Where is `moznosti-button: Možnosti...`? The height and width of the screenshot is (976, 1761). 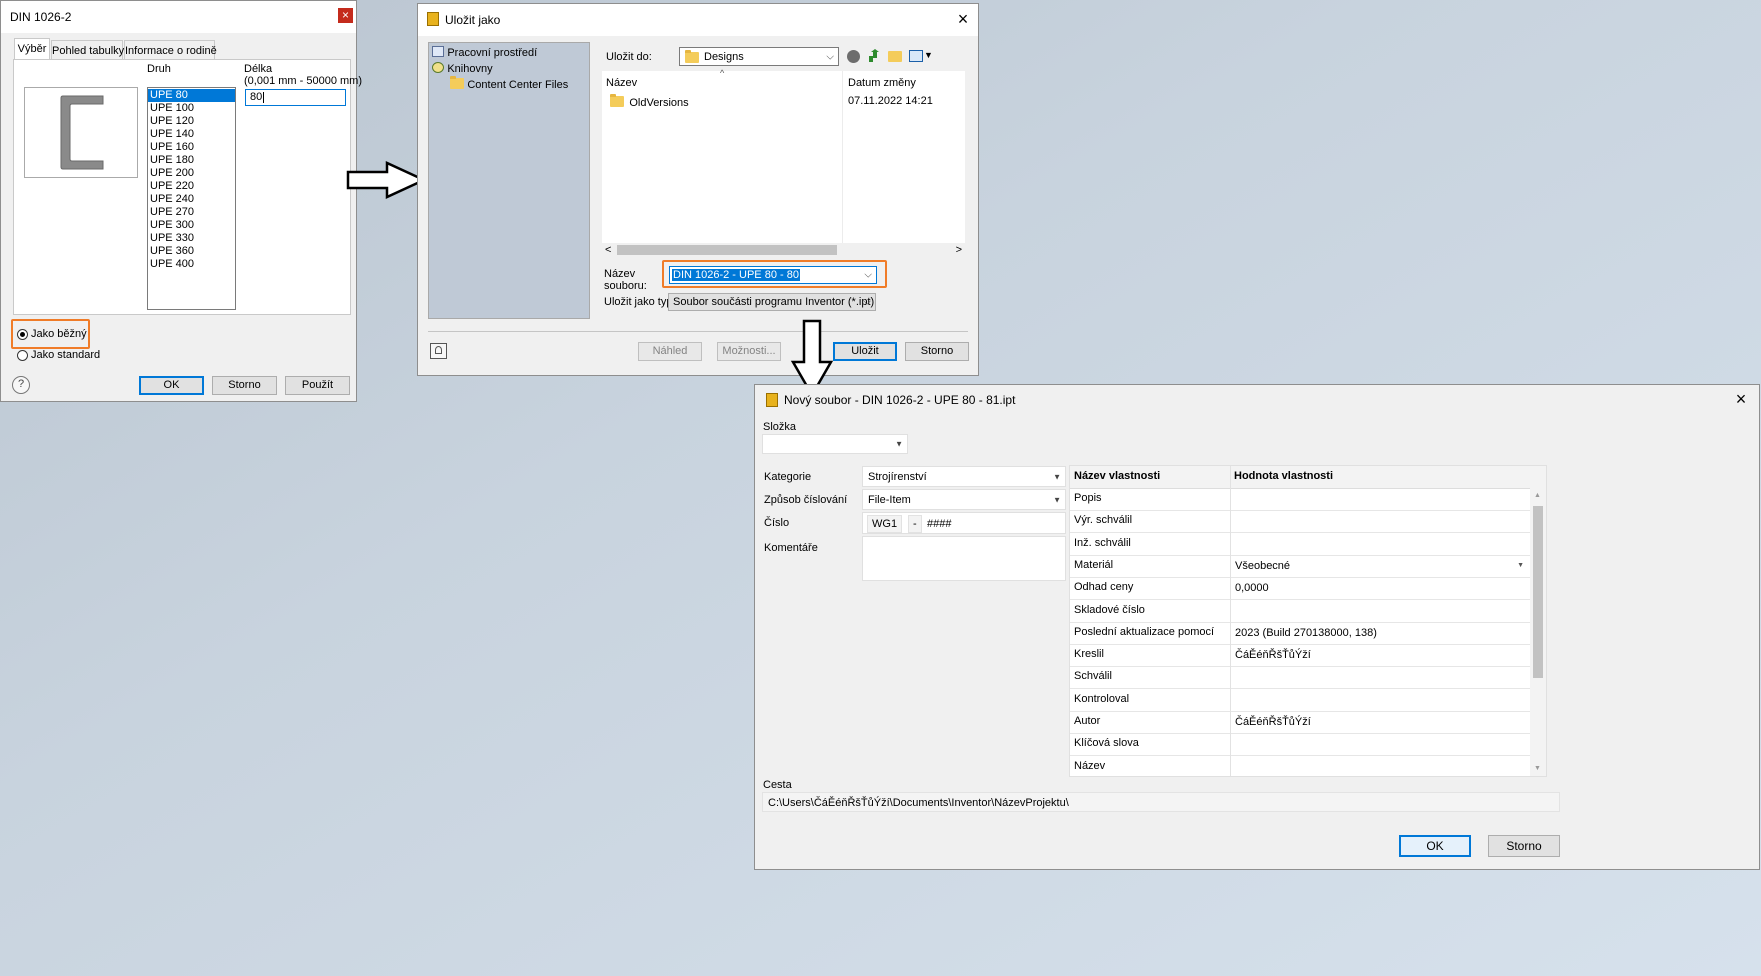
moznosti-button: Možnosti... is located at coordinates (749, 351).